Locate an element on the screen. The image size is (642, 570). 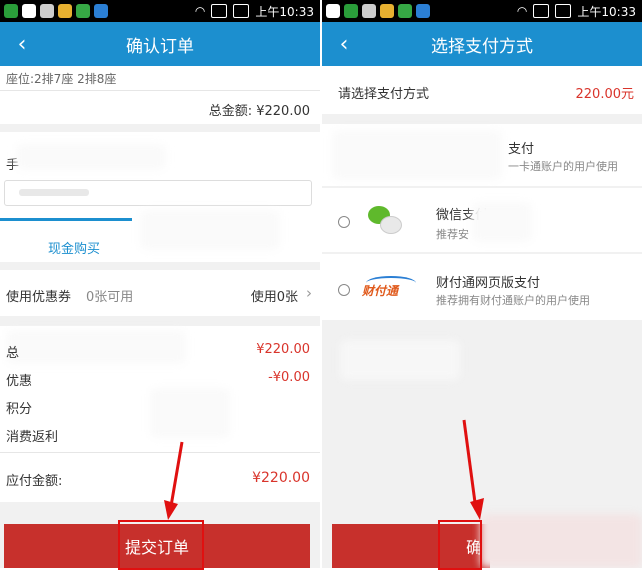
total-amount: 总金额: ¥220.00 is located at coordinates (259, 111).